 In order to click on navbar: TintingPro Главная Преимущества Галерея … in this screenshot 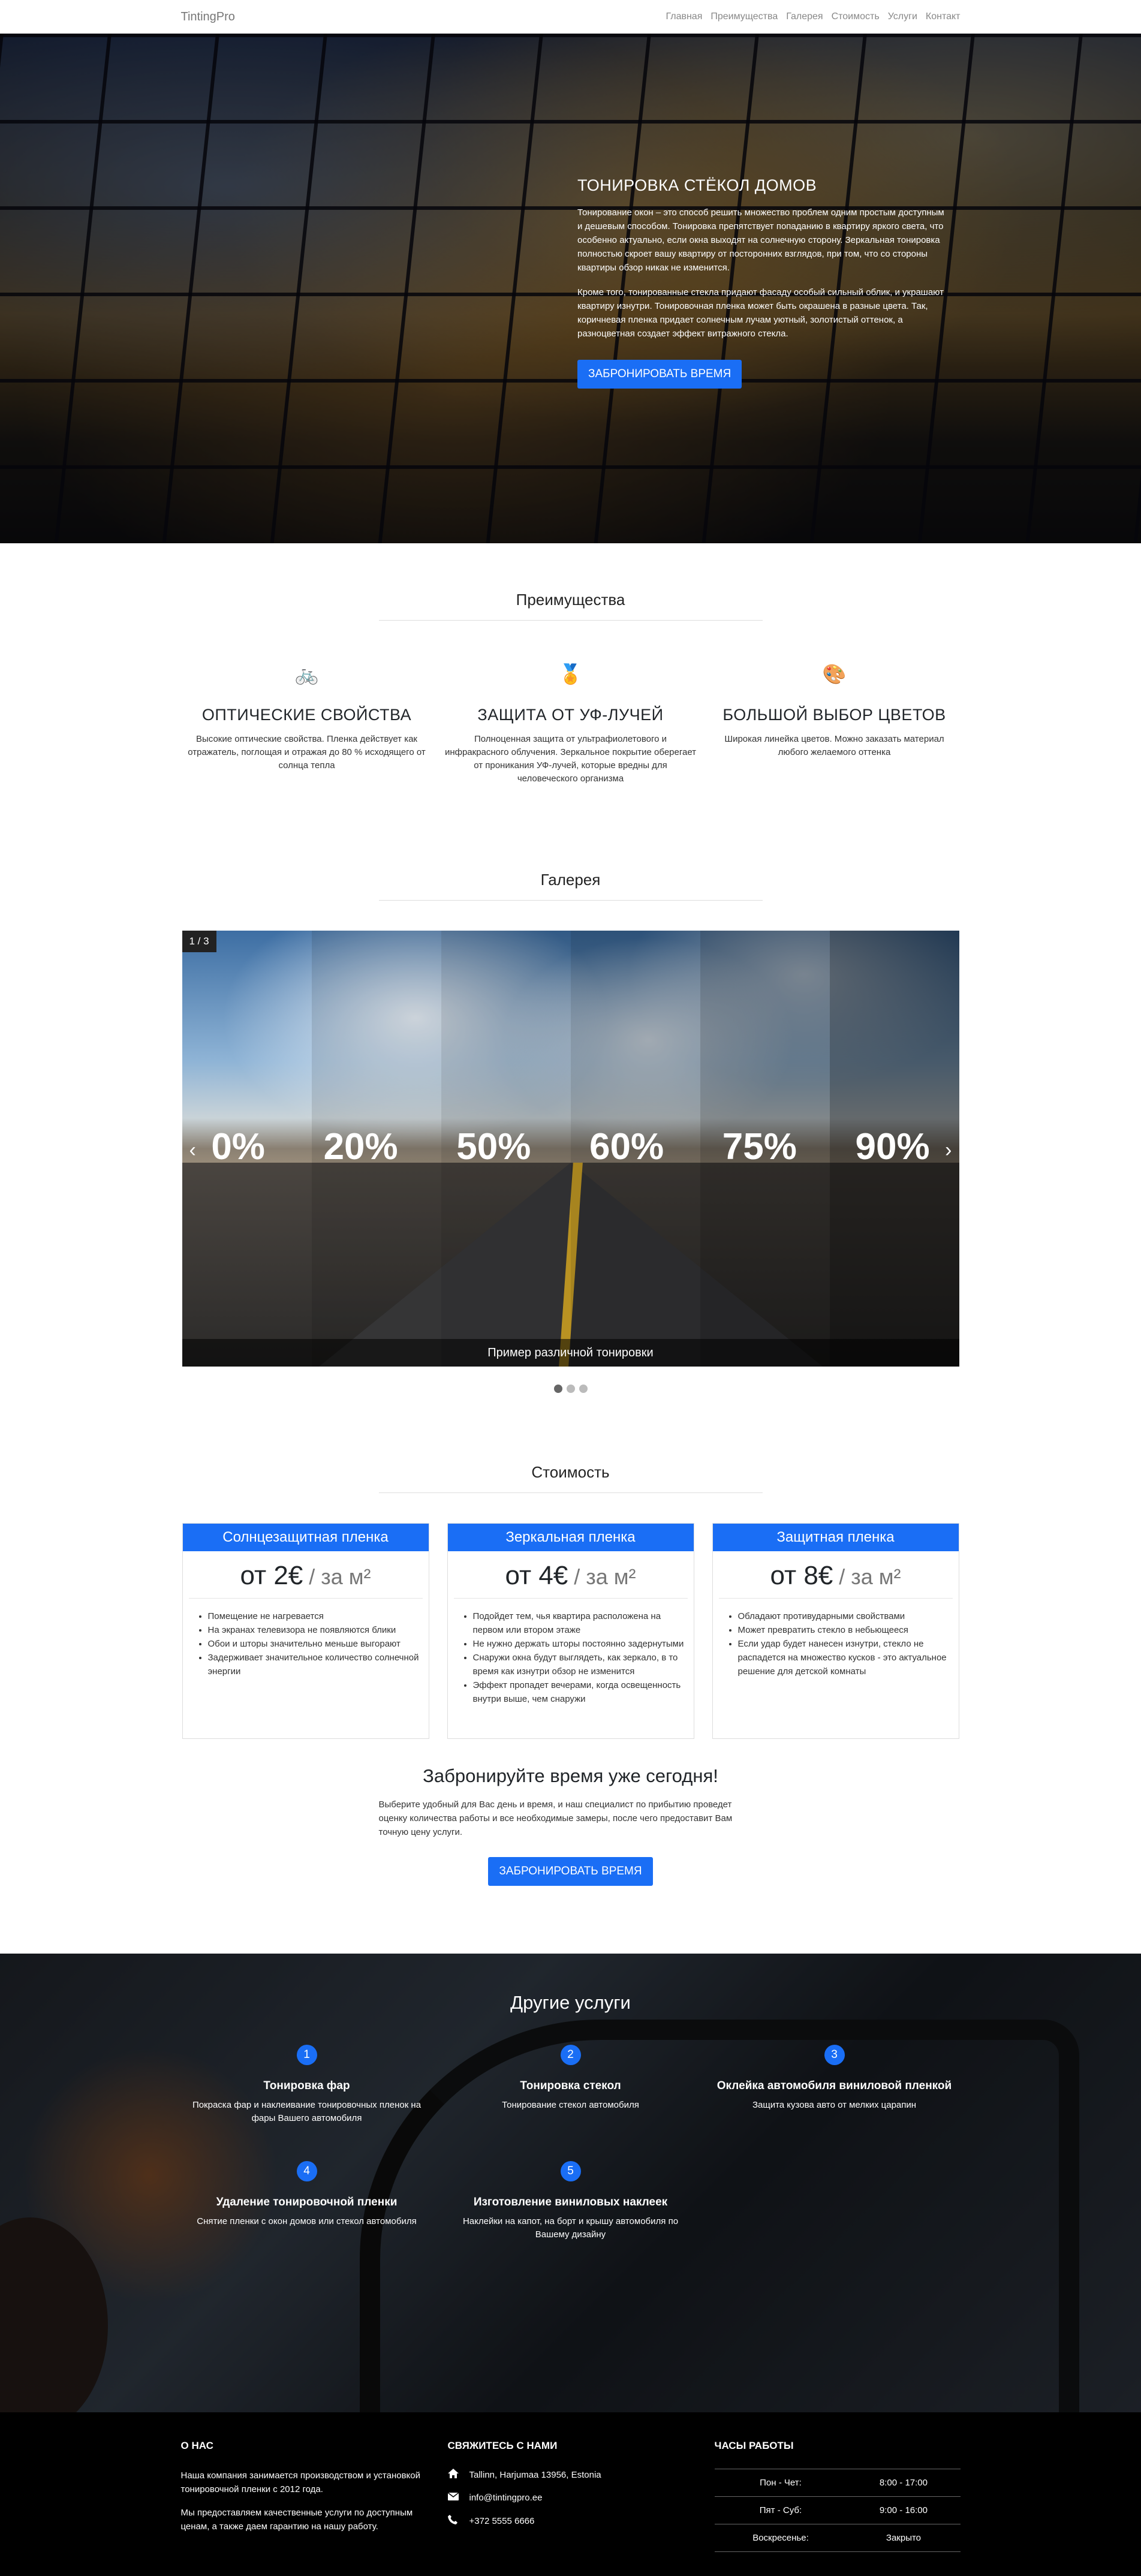, I will do `click(570, 17)`.